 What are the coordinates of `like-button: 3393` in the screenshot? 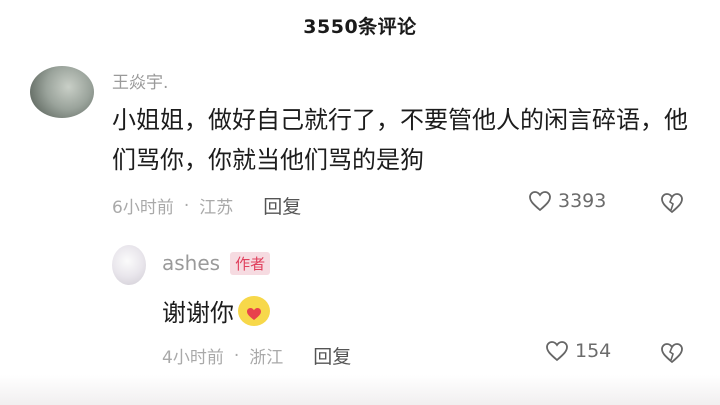 It's located at (567, 201).